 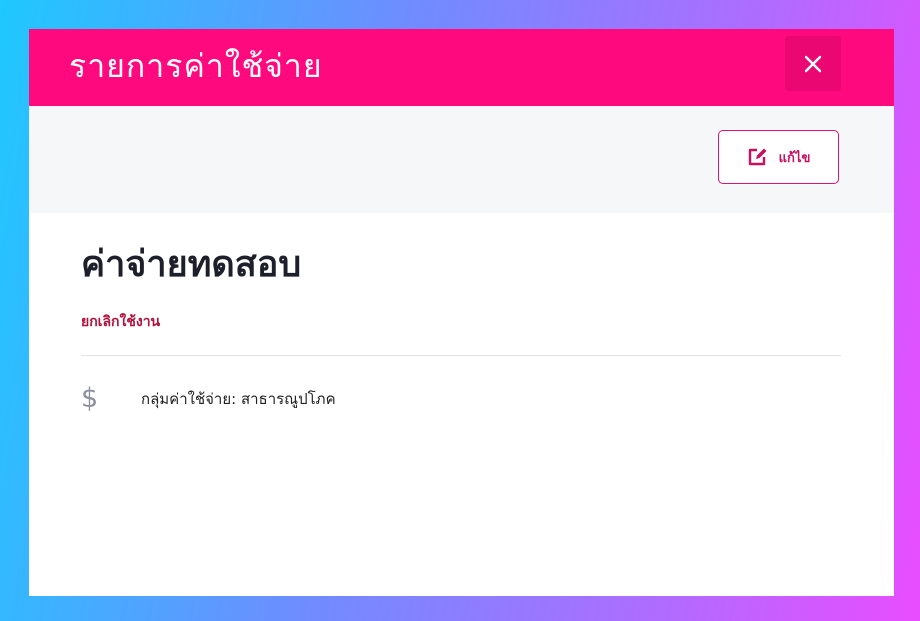 I want to click on close-button, so click(x=813, y=63).